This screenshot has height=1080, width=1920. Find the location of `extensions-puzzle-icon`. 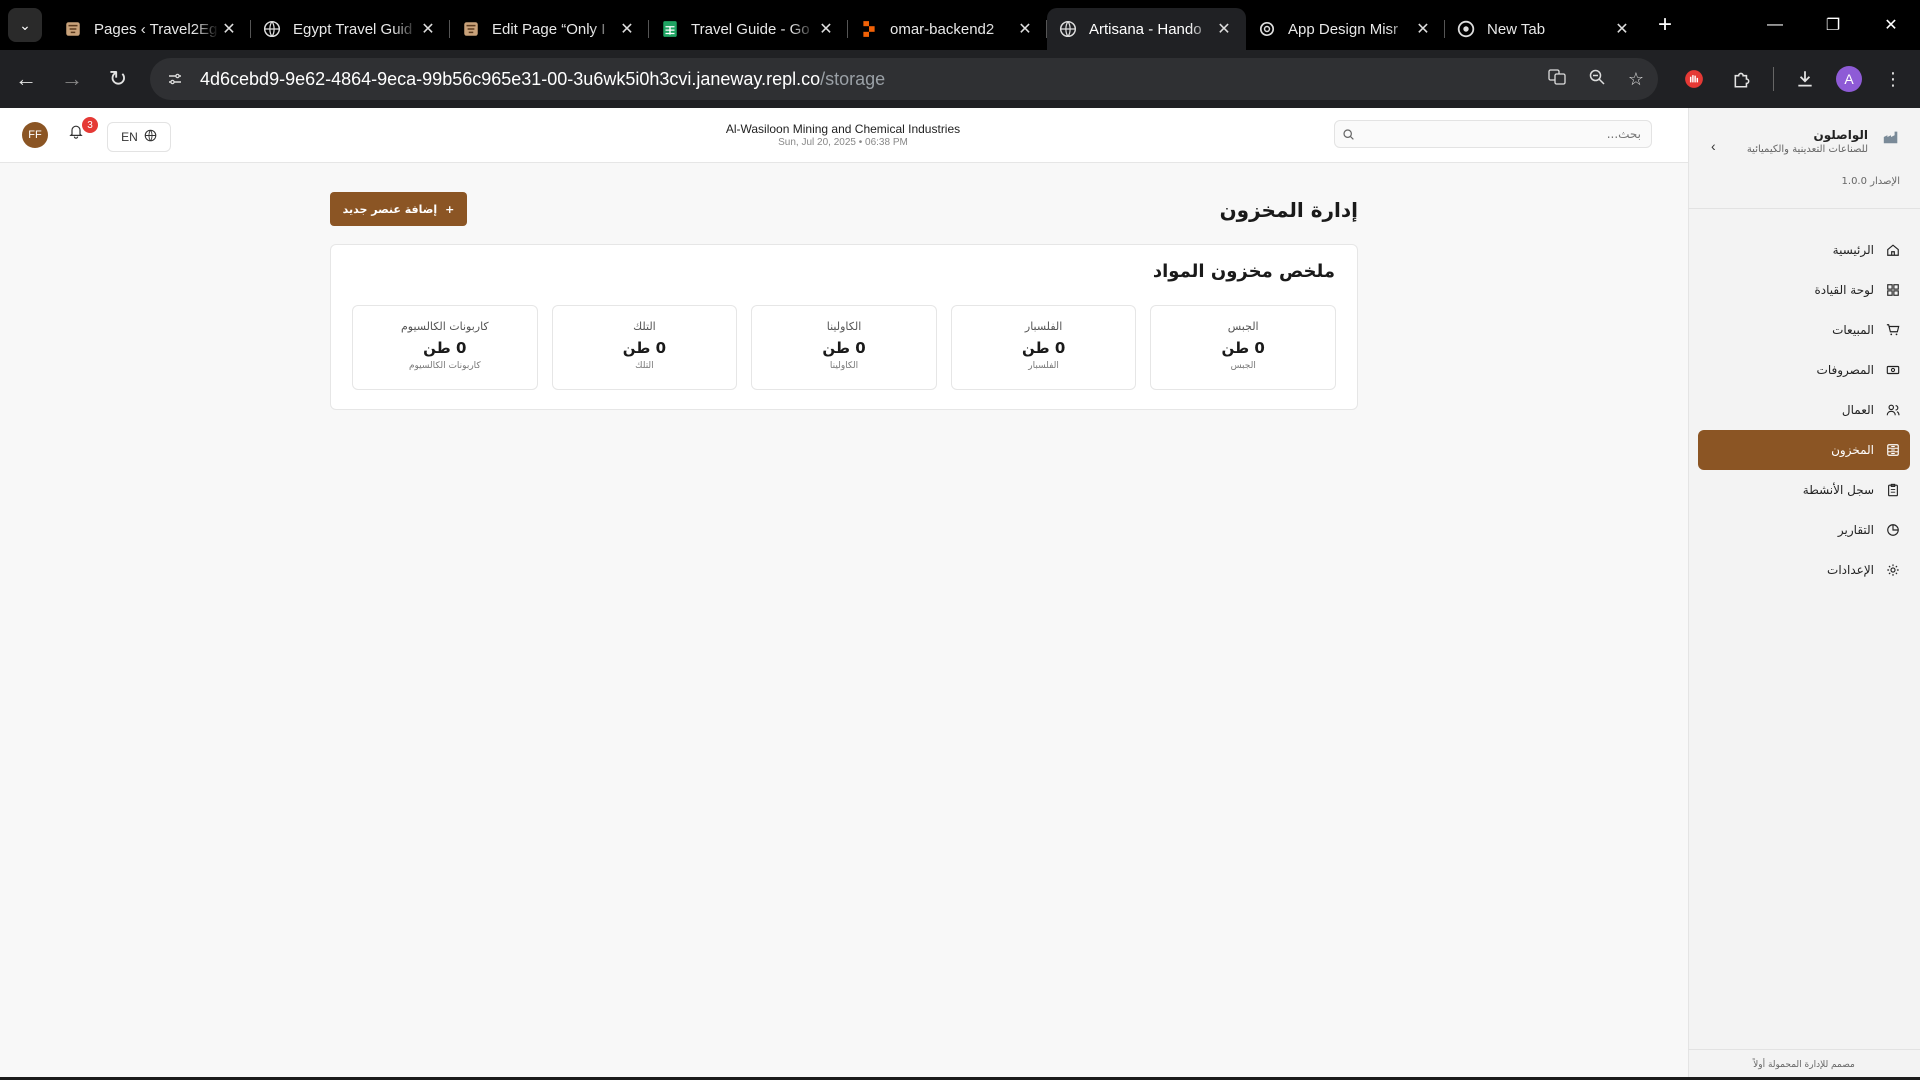

extensions-puzzle-icon is located at coordinates (1742, 79).